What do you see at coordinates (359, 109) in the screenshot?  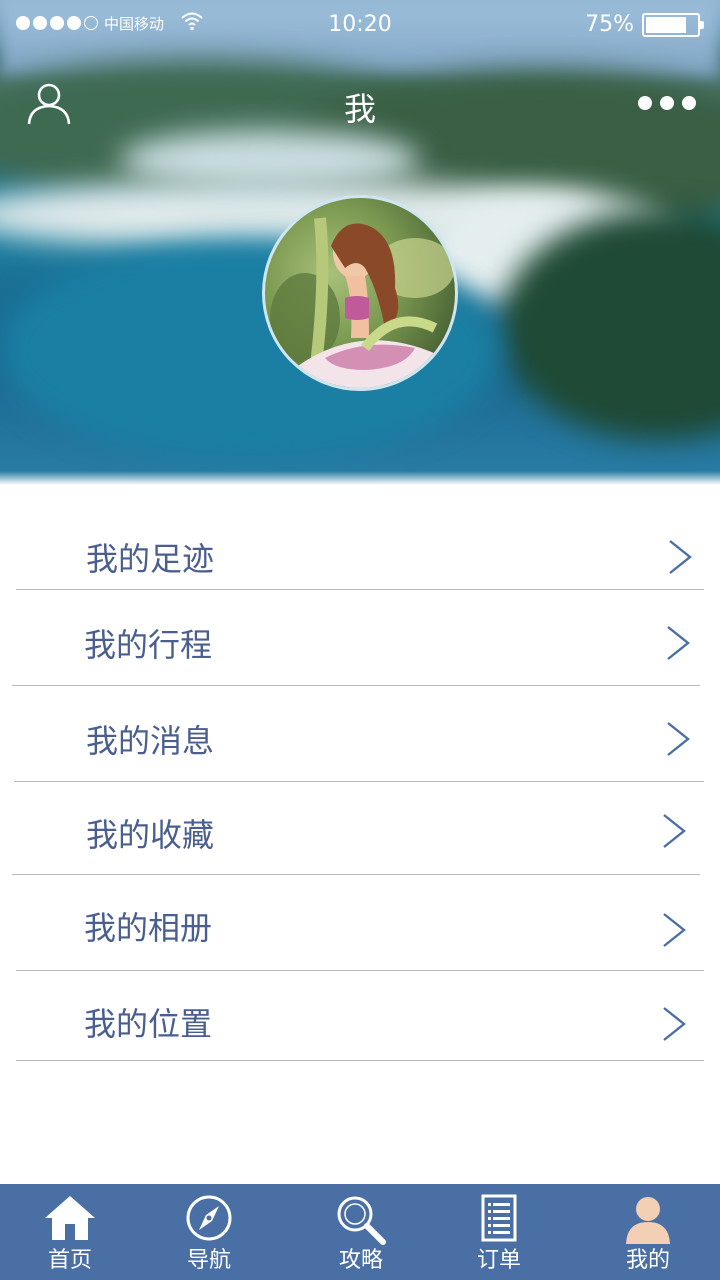 I see `page-title: 我` at bounding box center [359, 109].